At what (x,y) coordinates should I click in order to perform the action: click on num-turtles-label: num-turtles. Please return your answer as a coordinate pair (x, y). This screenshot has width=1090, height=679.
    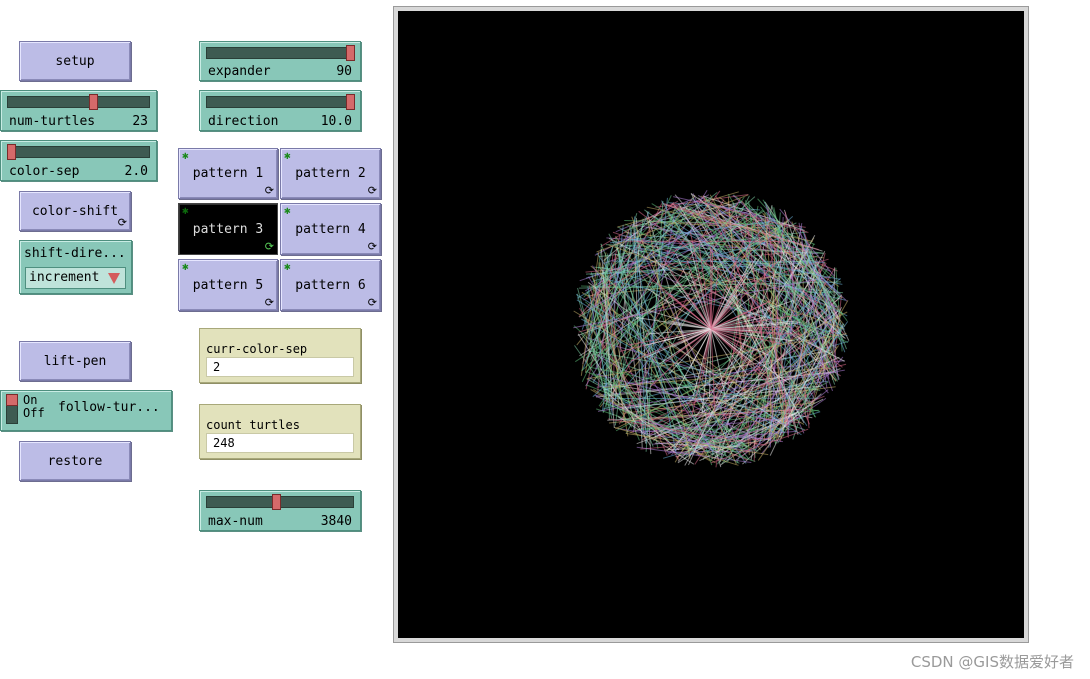
    Looking at the image, I should click on (52, 121).